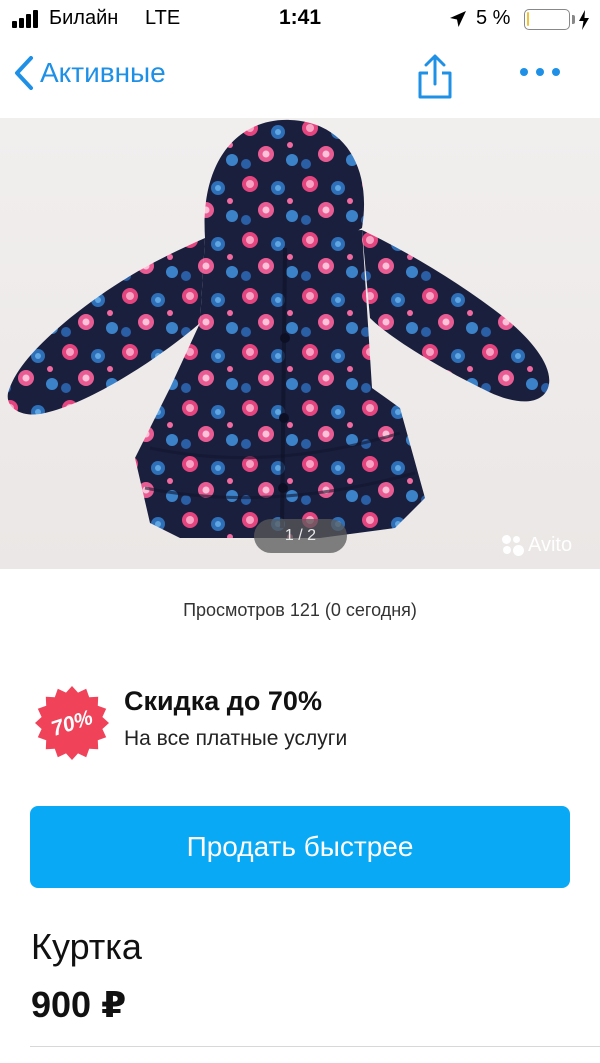  Describe the element at coordinates (493, 18) in the screenshot. I see `battery-percent: 5 %` at that location.